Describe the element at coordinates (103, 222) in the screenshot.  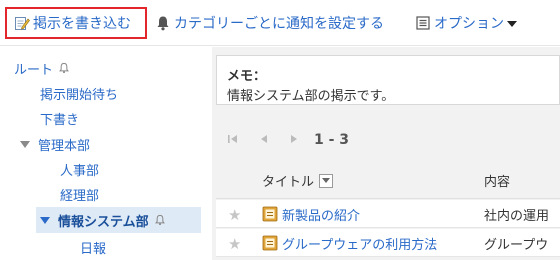
I see `tree-item-label: 情報システム部` at that location.